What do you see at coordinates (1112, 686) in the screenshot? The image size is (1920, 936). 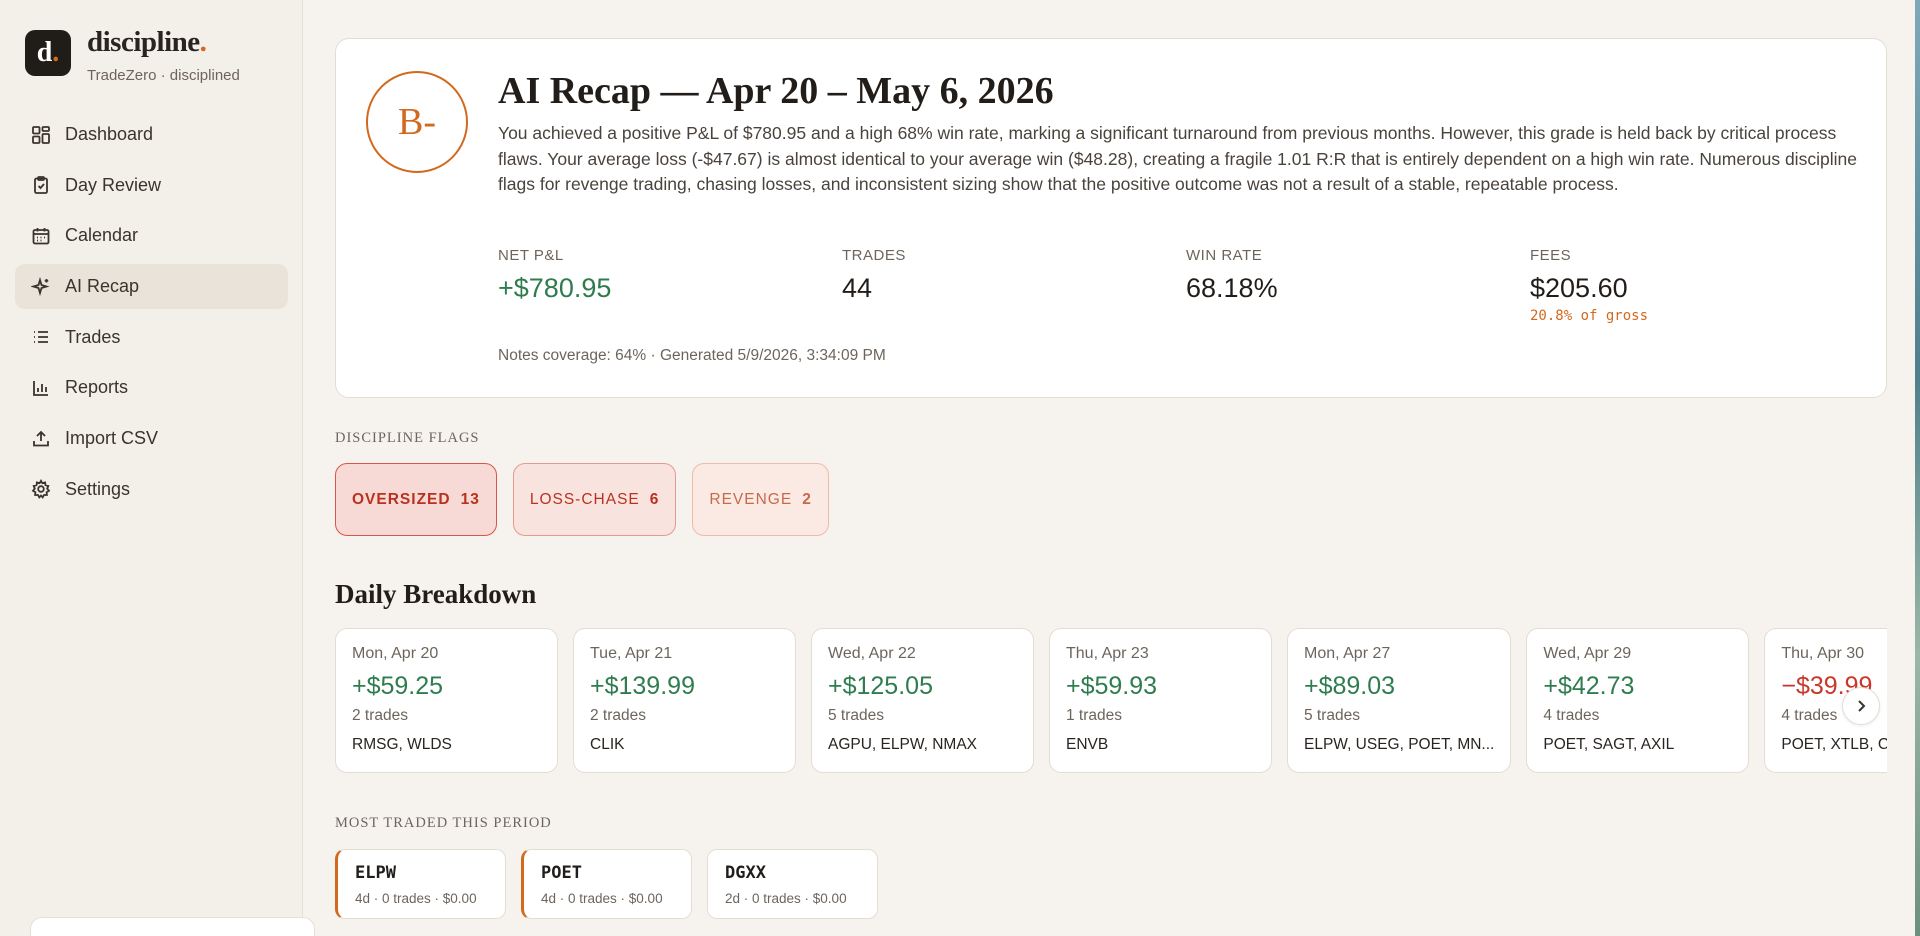 I see `day-pnl: +$59.93` at bounding box center [1112, 686].